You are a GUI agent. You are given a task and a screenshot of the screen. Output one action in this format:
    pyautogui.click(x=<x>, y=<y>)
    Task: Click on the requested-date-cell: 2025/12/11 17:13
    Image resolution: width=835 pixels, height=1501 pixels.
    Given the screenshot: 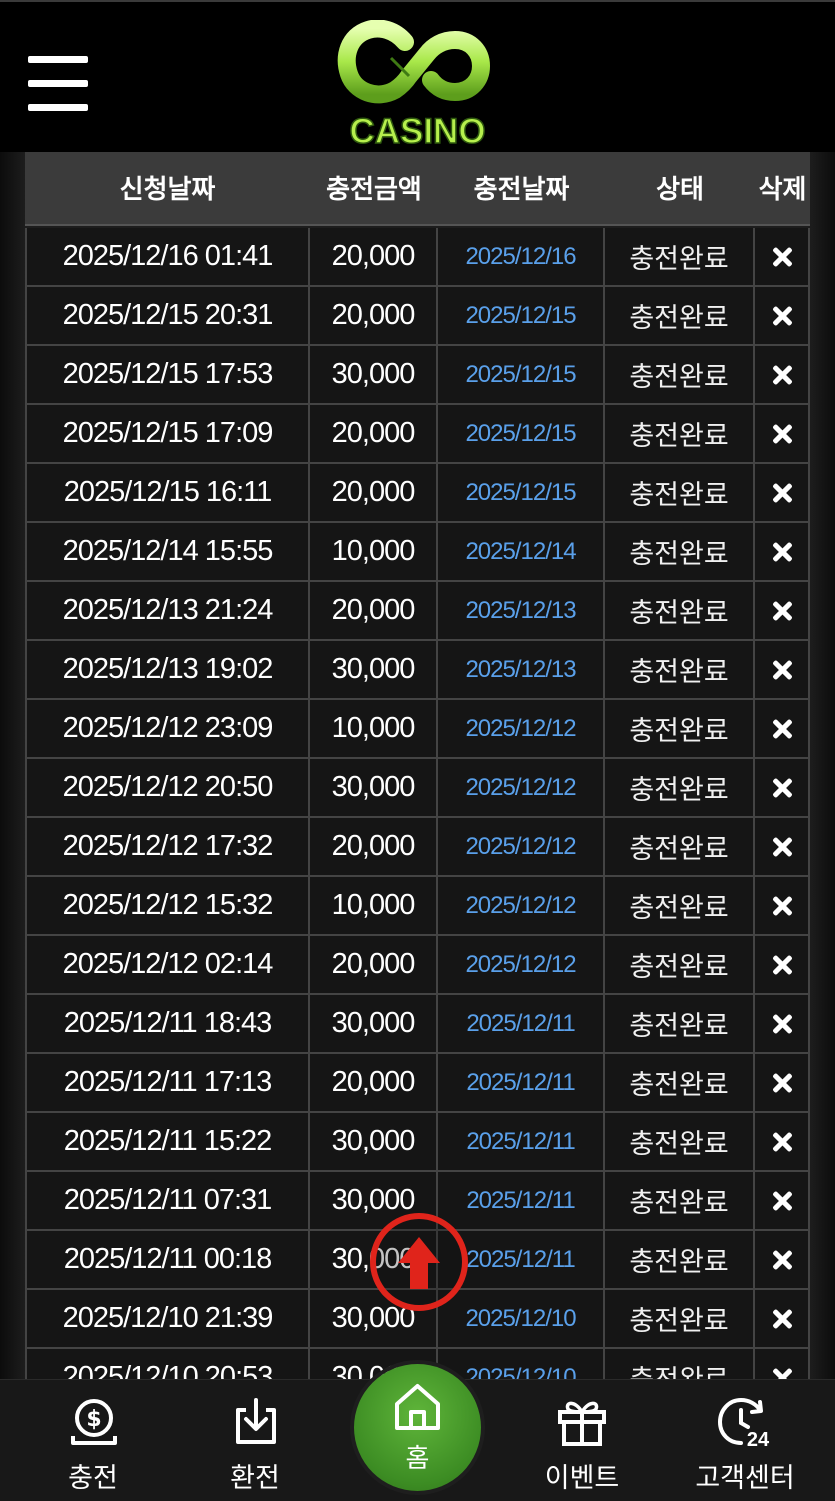 What is the action you would take?
    pyautogui.click(x=167, y=1082)
    